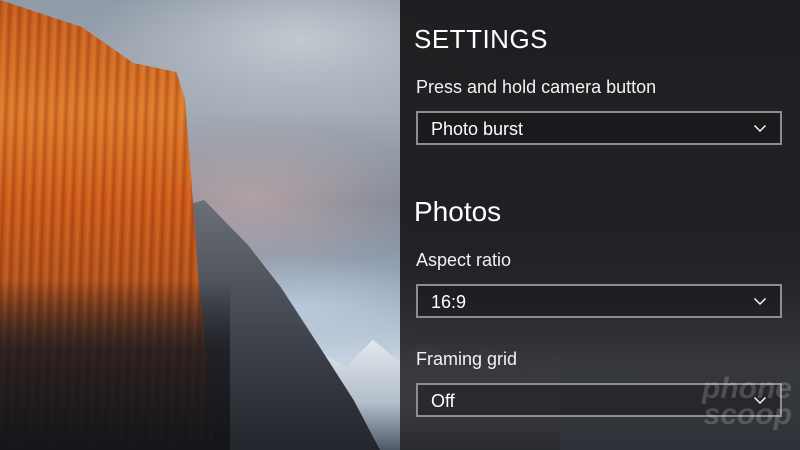 The height and width of the screenshot is (450, 800). What do you see at coordinates (464, 260) in the screenshot?
I see `aspect-ratio-label: Aspect ratio` at bounding box center [464, 260].